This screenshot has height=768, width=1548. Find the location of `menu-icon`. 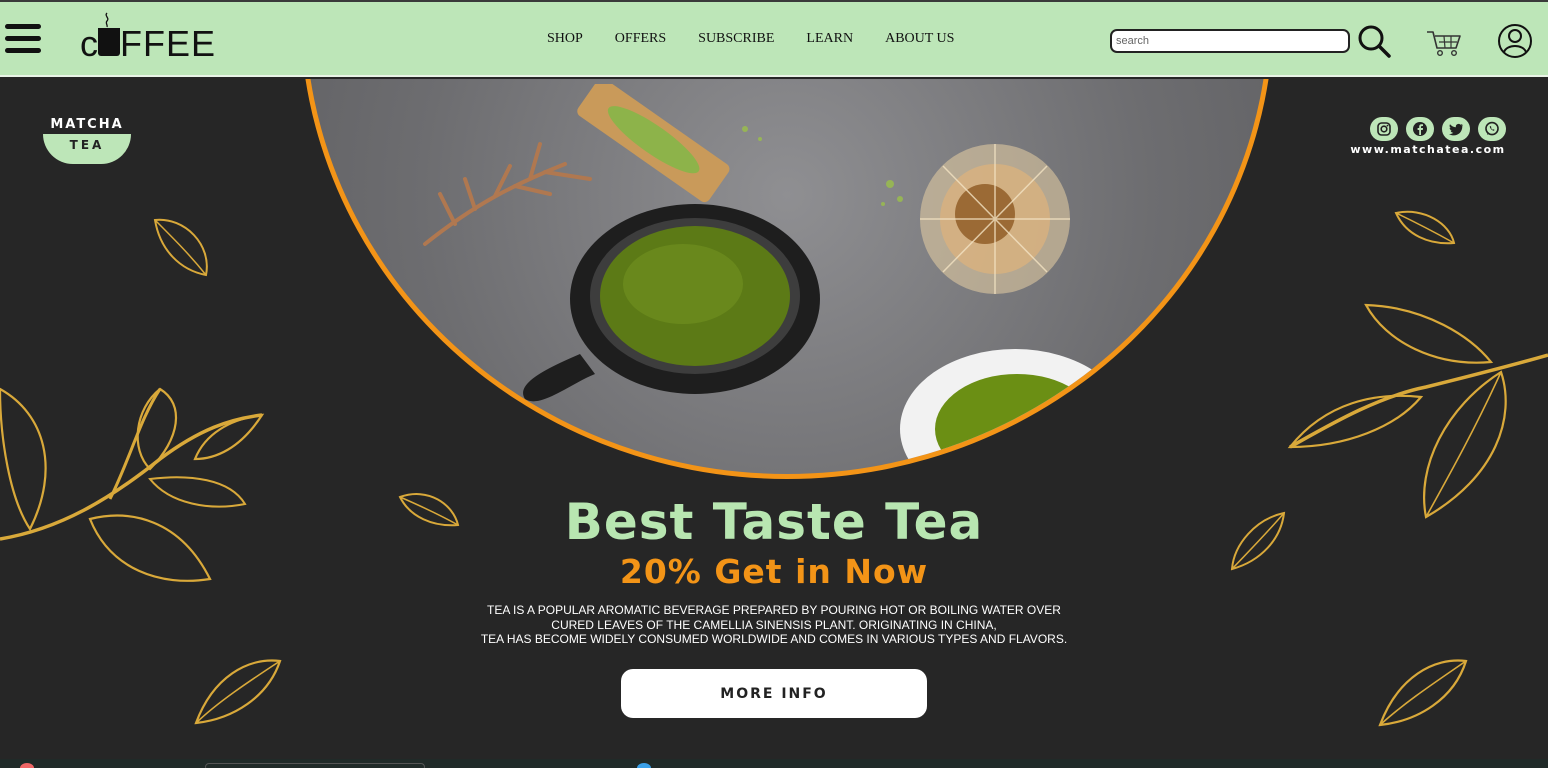

menu-icon is located at coordinates (23, 39).